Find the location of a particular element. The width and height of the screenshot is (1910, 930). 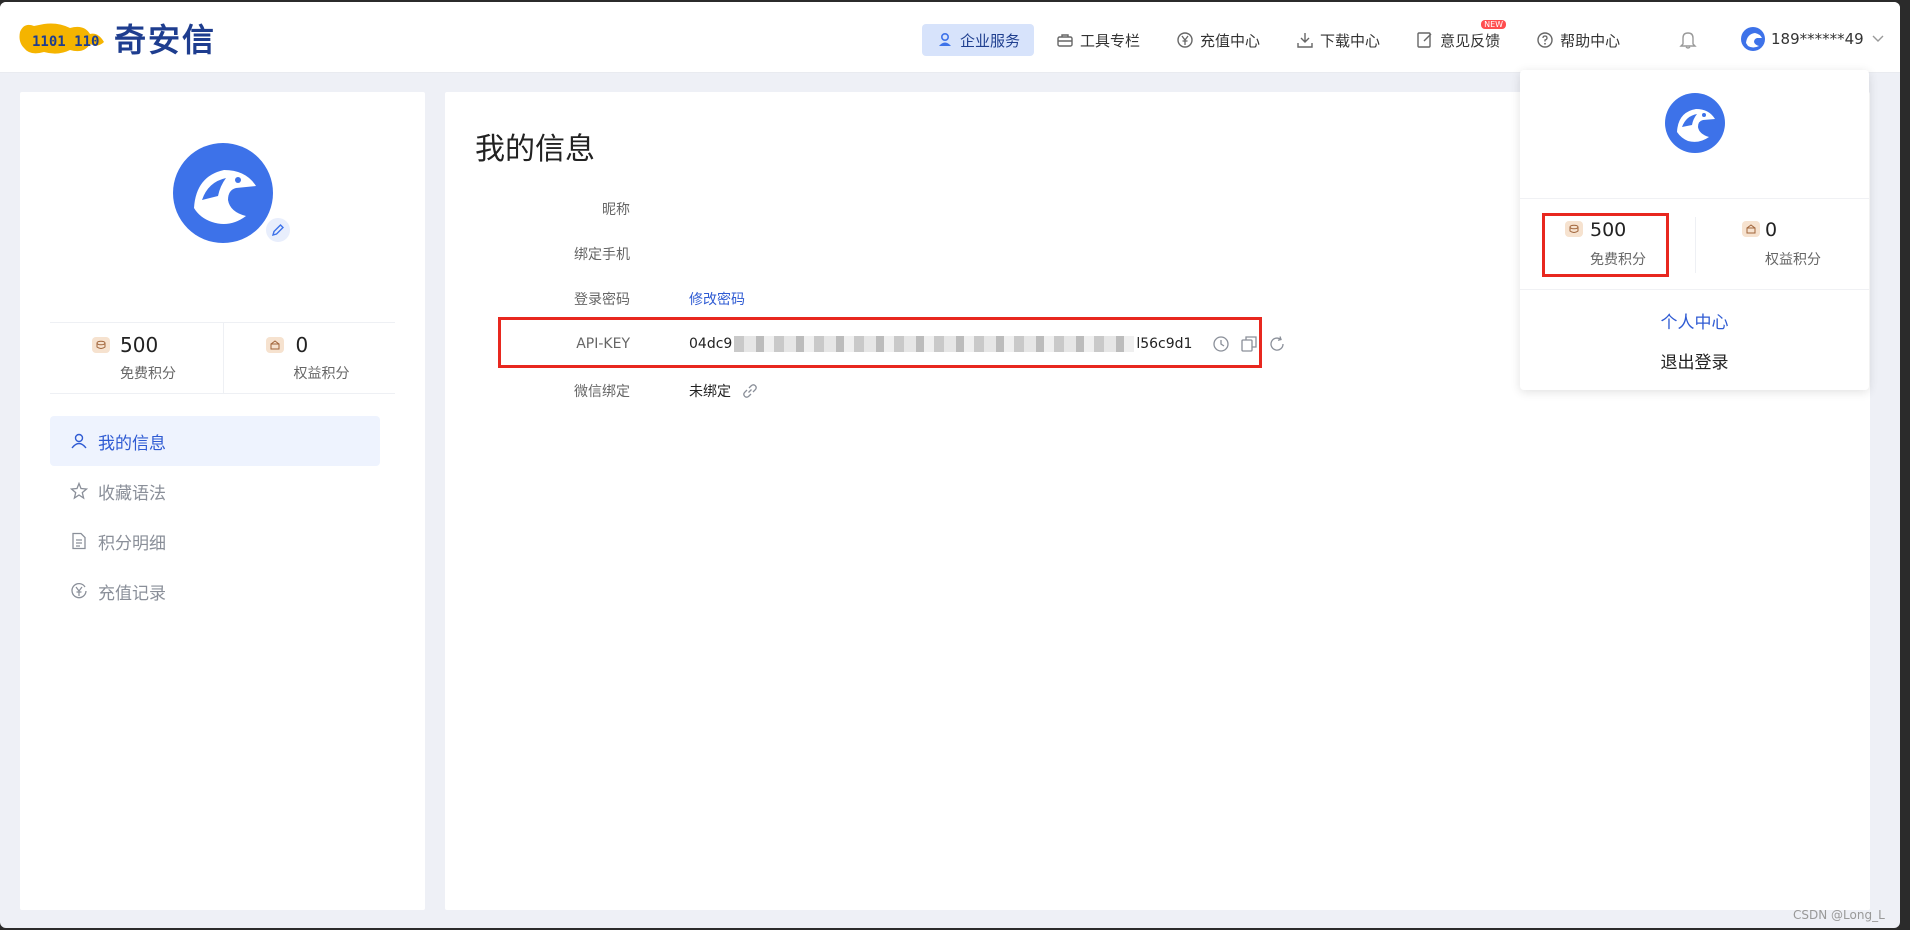

nav-download: 下载中心 is located at coordinates (1338, 40).